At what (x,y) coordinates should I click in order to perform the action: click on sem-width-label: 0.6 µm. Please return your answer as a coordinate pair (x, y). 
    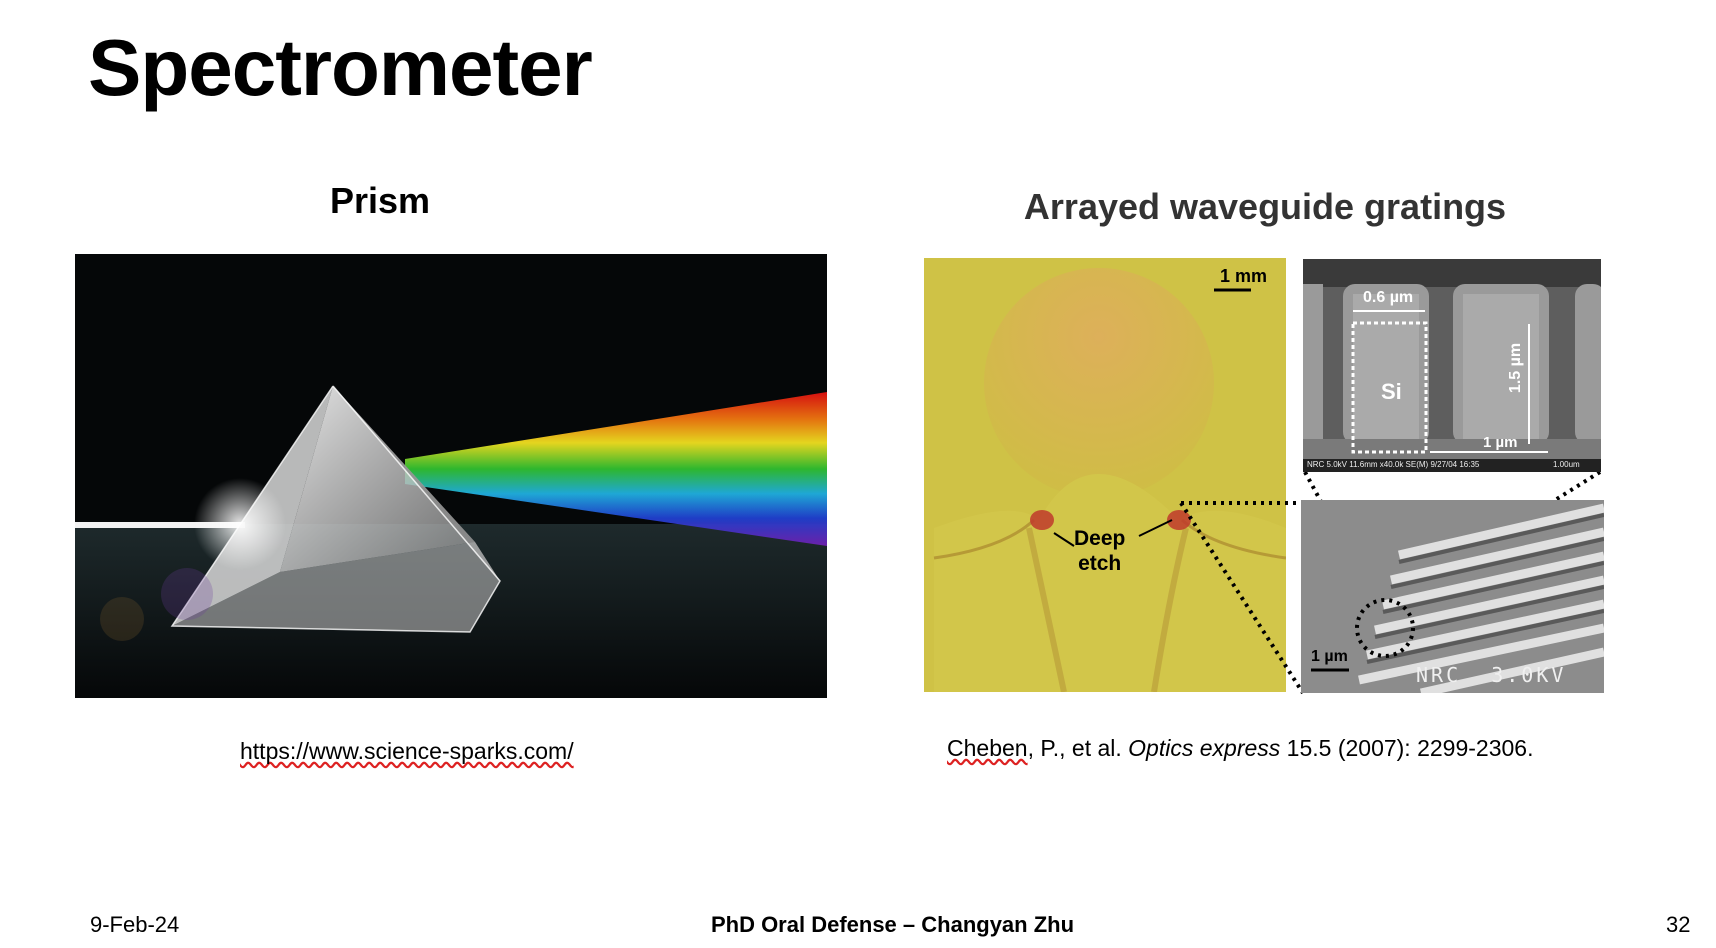
    Looking at the image, I should click on (1388, 297).